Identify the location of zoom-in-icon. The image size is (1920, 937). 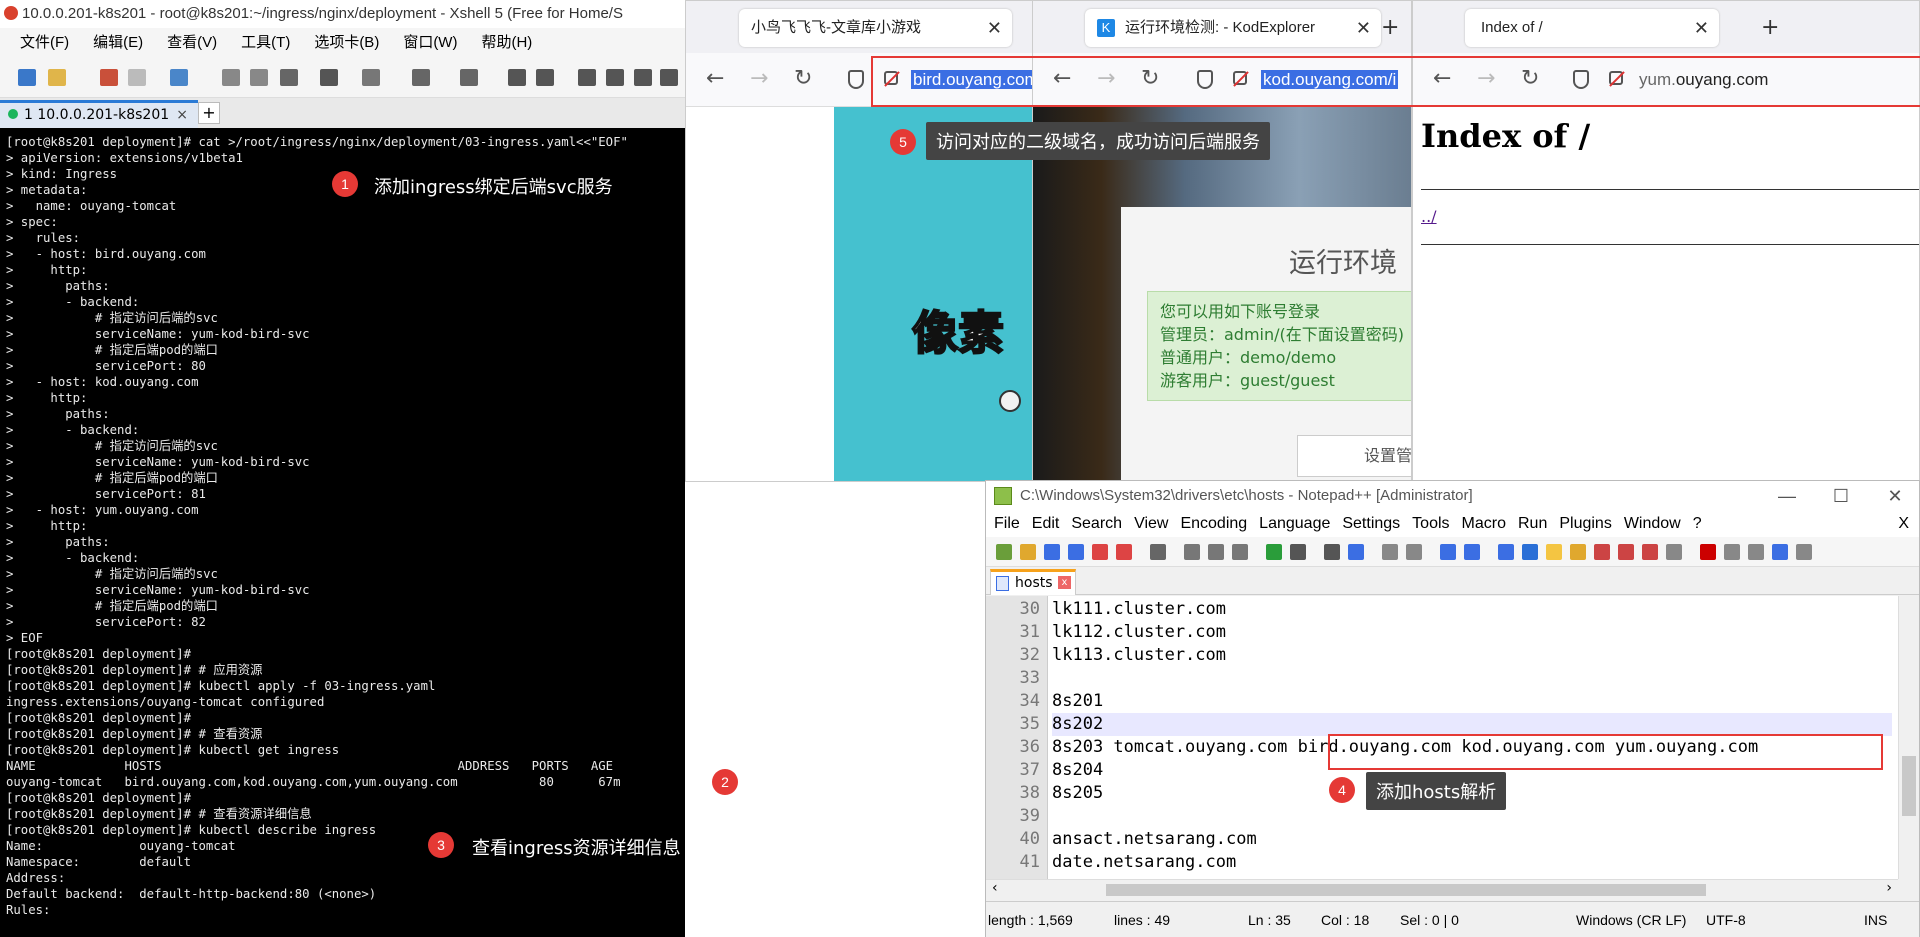
(1390, 552).